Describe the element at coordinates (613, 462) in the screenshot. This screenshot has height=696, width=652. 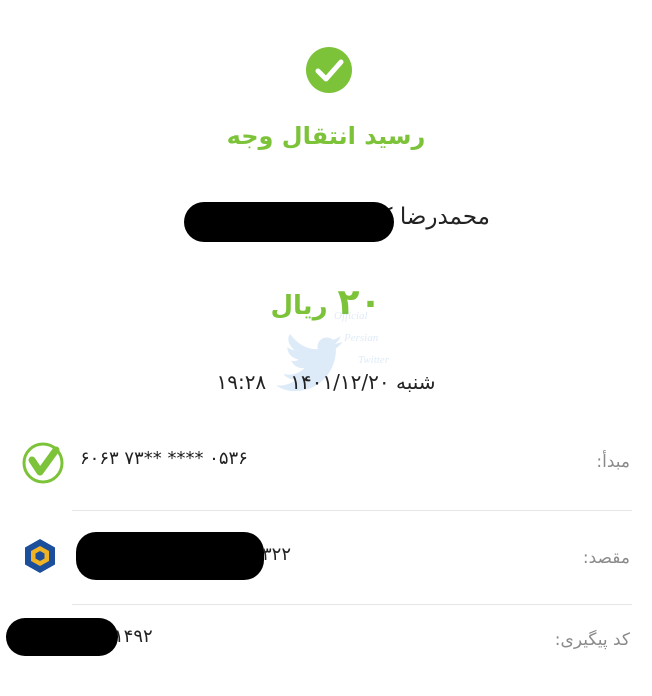
I see `source-label: مبدأ:` at that location.